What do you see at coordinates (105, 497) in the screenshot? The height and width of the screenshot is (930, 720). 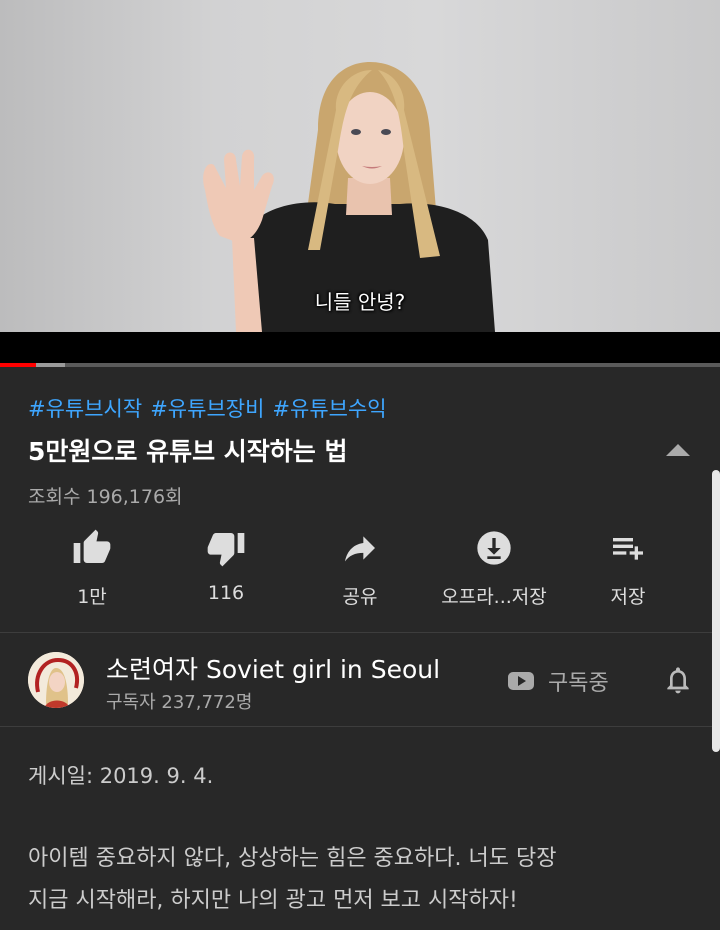 I see `view-count: 조회수 196,176회` at bounding box center [105, 497].